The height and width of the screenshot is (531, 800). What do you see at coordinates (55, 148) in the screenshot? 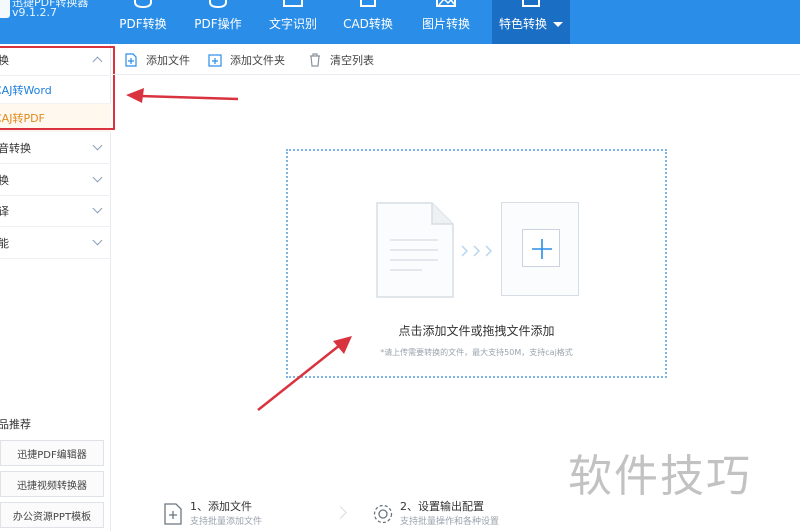
I see `sidebar-group-2: 音转换` at bounding box center [55, 148].